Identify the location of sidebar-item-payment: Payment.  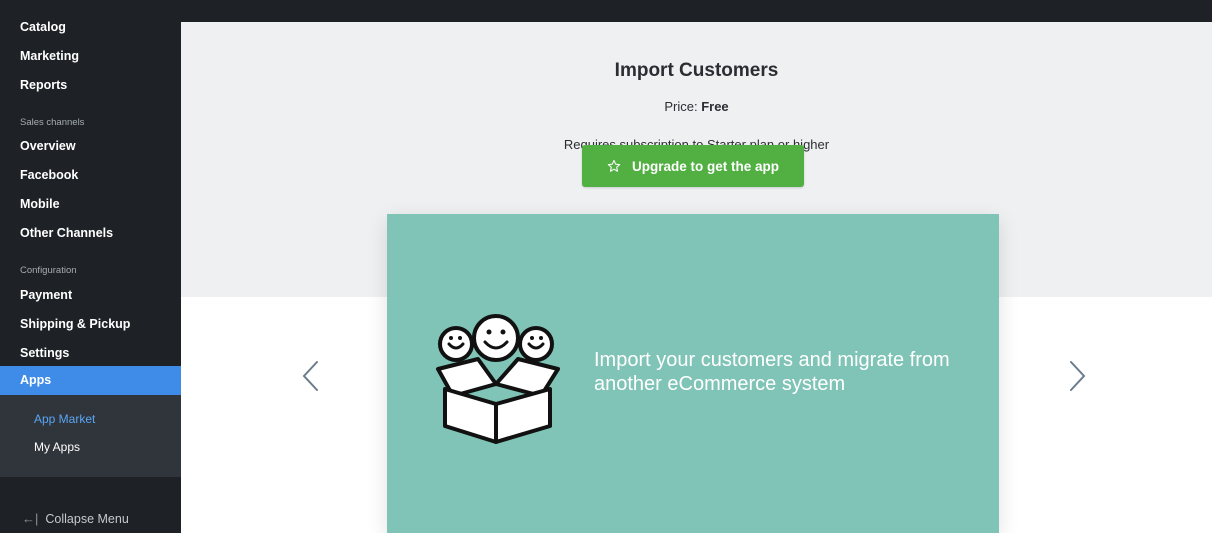
(46, 295).